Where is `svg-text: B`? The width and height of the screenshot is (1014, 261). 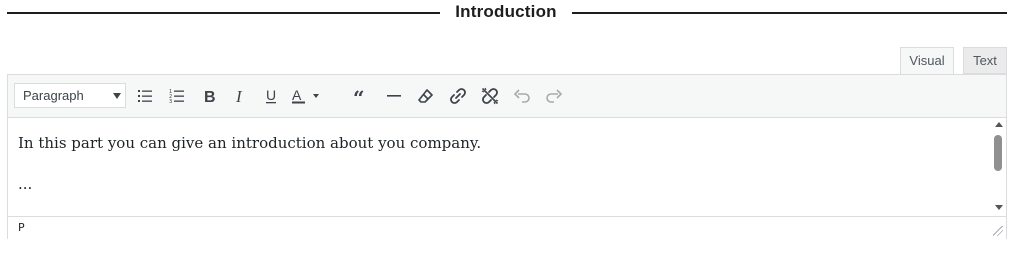 svg-text: B is located at coordinates (210, 96).